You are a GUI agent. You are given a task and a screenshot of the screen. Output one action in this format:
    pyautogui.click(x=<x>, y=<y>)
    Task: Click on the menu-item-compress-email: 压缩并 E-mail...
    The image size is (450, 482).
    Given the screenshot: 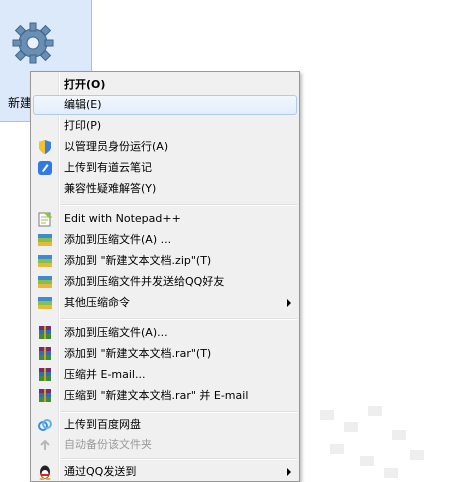 What is the action you would take?
    pyautogui.click(x=165, y=375)
    